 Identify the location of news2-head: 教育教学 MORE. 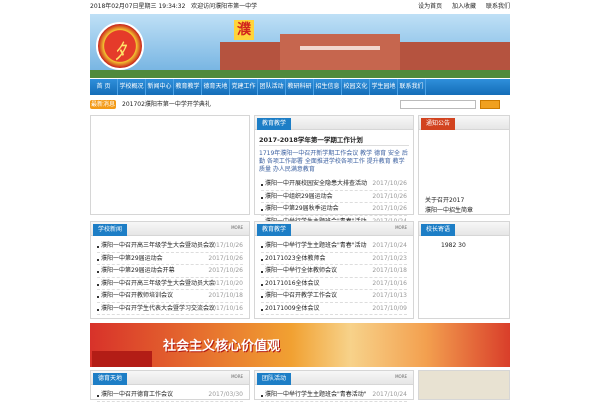
(334, 229).